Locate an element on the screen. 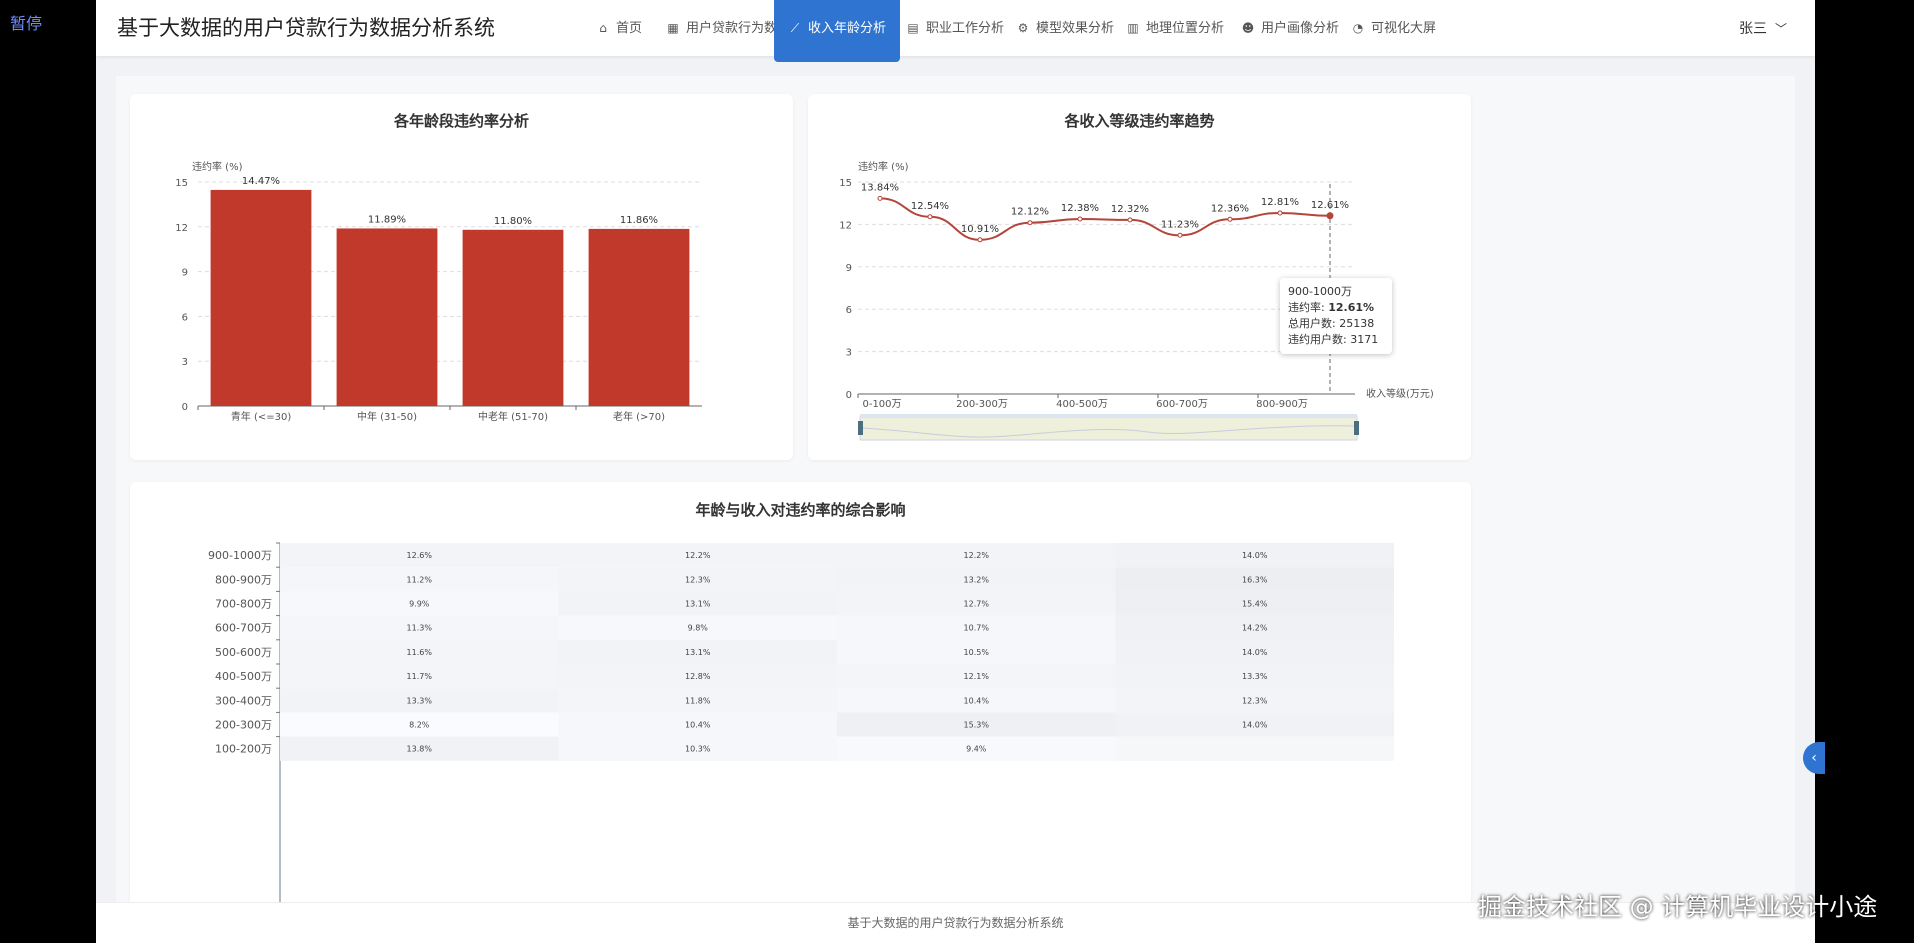 Image resolution: width=1914 pixels, height=943 pixels. data-label: 12.32% is located at coordinates (1130, 209).